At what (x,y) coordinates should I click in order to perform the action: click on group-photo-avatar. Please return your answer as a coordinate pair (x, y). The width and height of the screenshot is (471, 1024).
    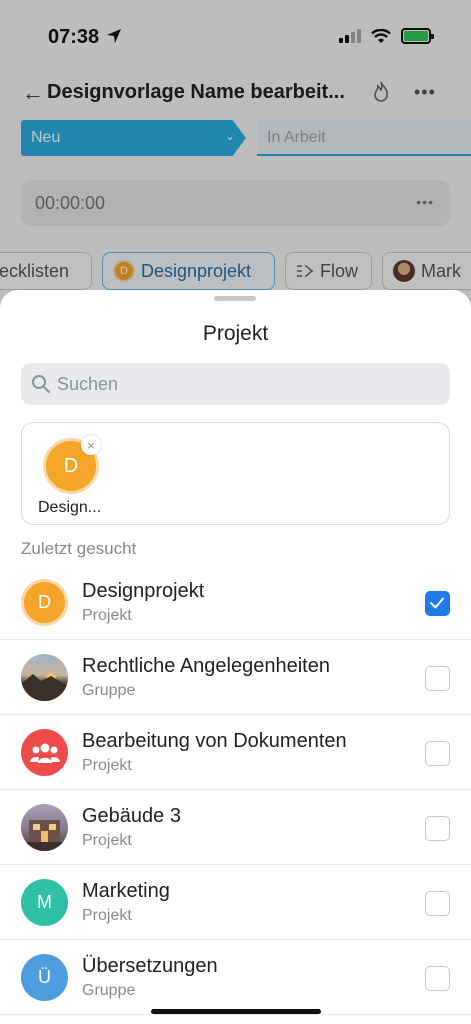
    Looking at the image, I should click on (44, 677).